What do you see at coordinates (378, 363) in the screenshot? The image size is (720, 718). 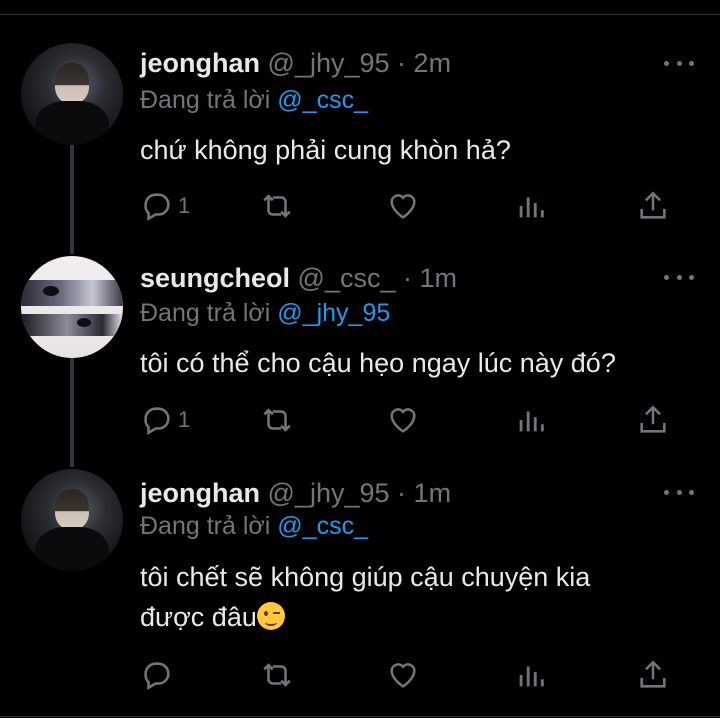 I see `tweet-text: tôi có thể cho cậu hẹo ngay lúc này đó?` at bounding box center [378, 363].